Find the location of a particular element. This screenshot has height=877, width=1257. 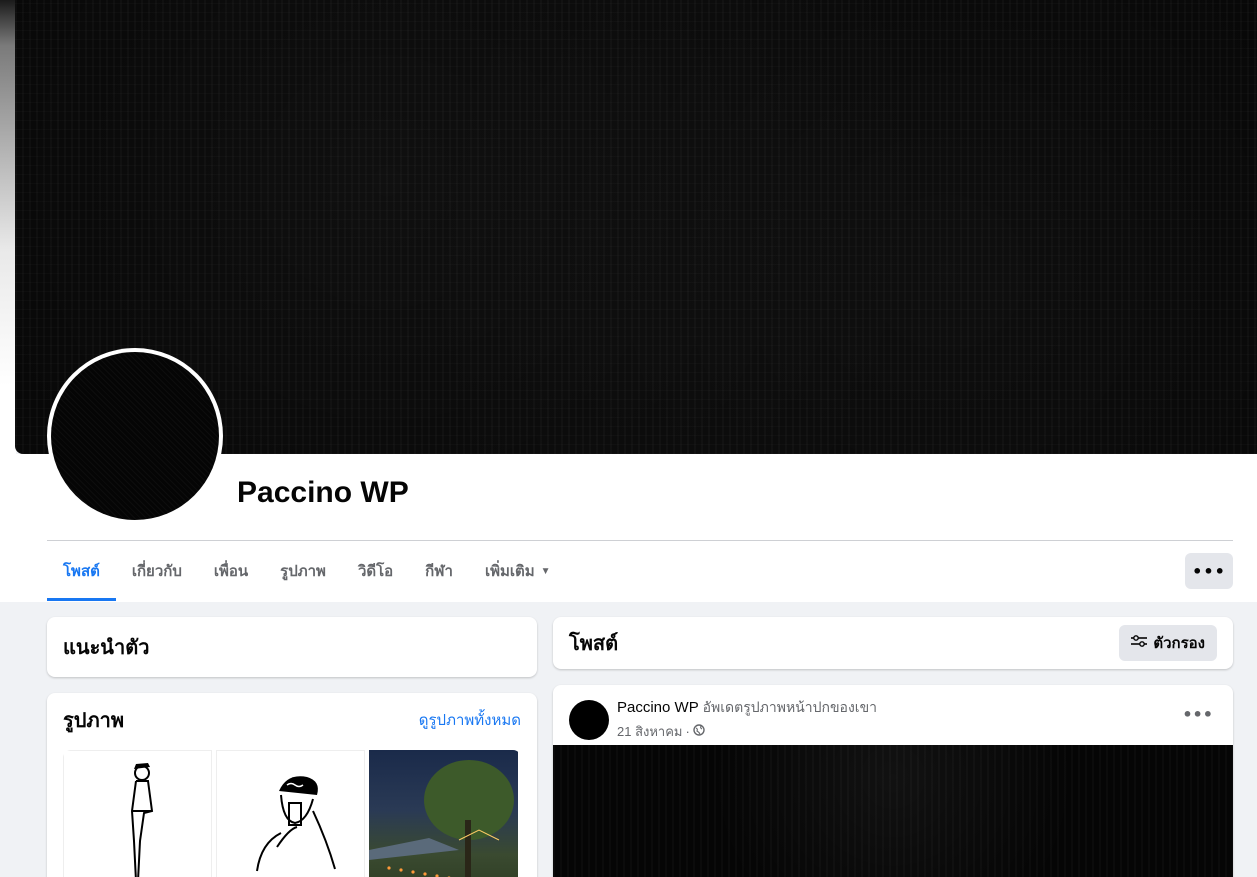

standing-person-drawing is located at coordinates (142, 820).